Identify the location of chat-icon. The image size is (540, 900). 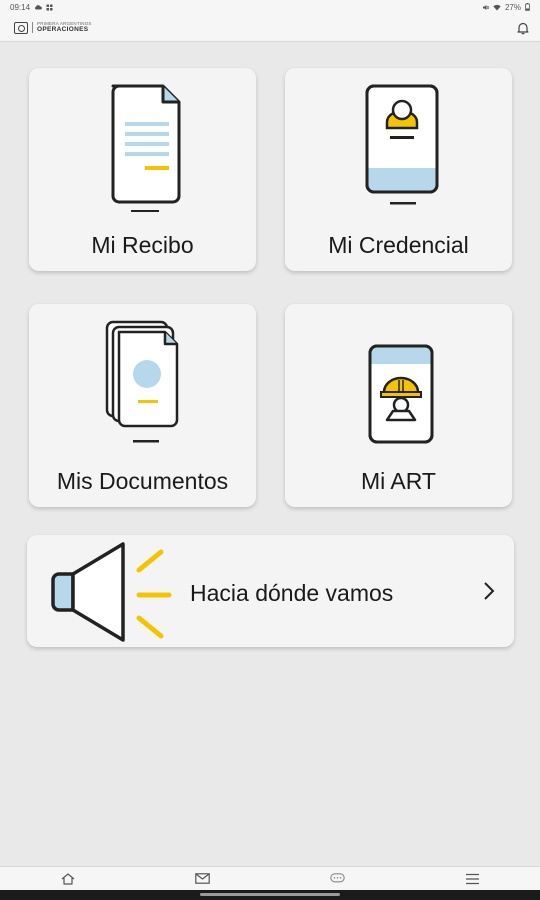
(337, 877).